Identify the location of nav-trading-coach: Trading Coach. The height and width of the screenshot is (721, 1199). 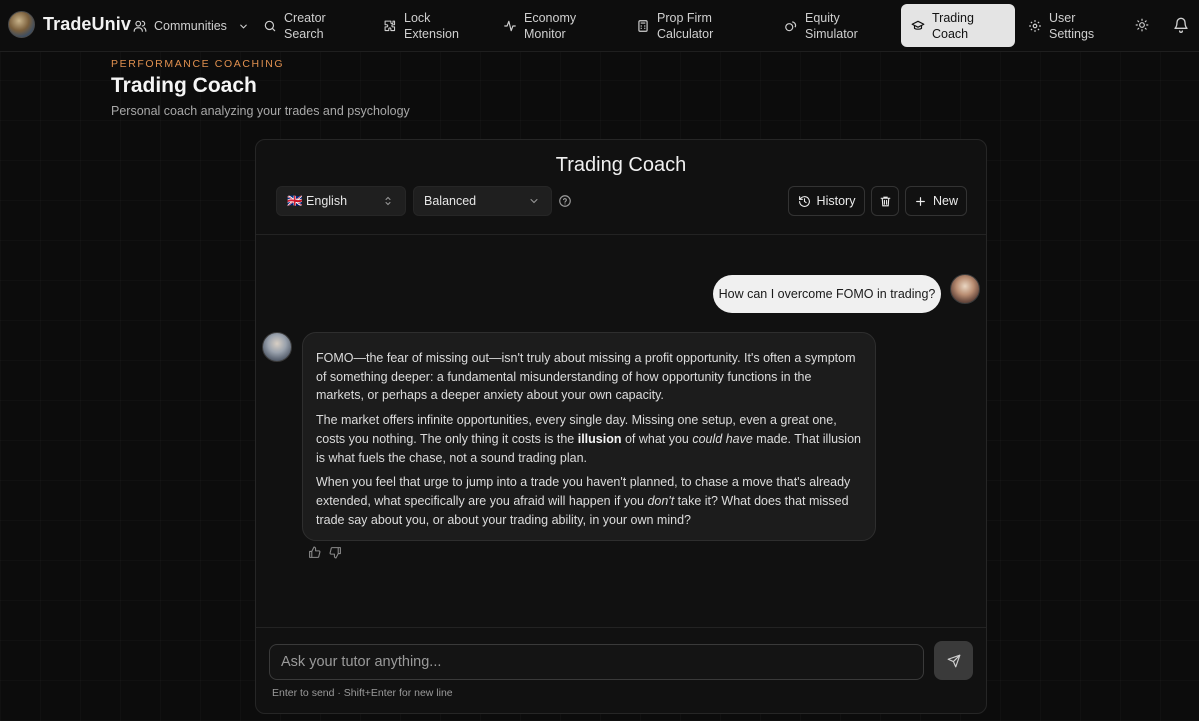
(958, 25).